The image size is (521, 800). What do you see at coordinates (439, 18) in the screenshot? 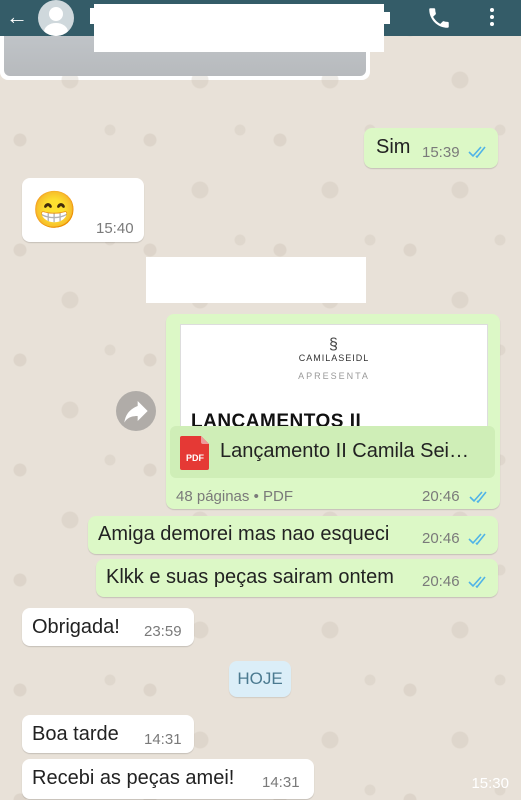
I see `phone-icon` at bounding box center [439, 18].